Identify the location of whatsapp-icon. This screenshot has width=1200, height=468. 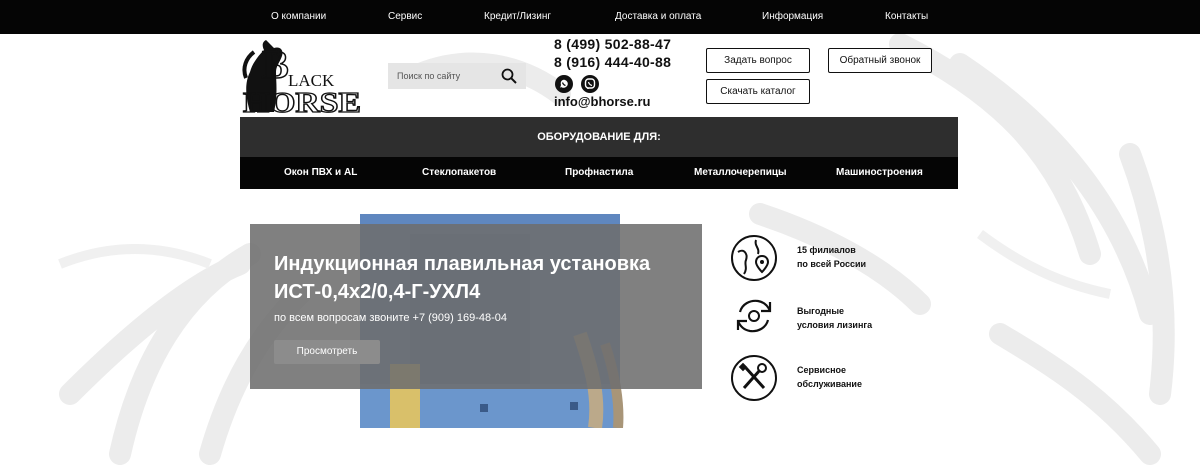
(564, 84).